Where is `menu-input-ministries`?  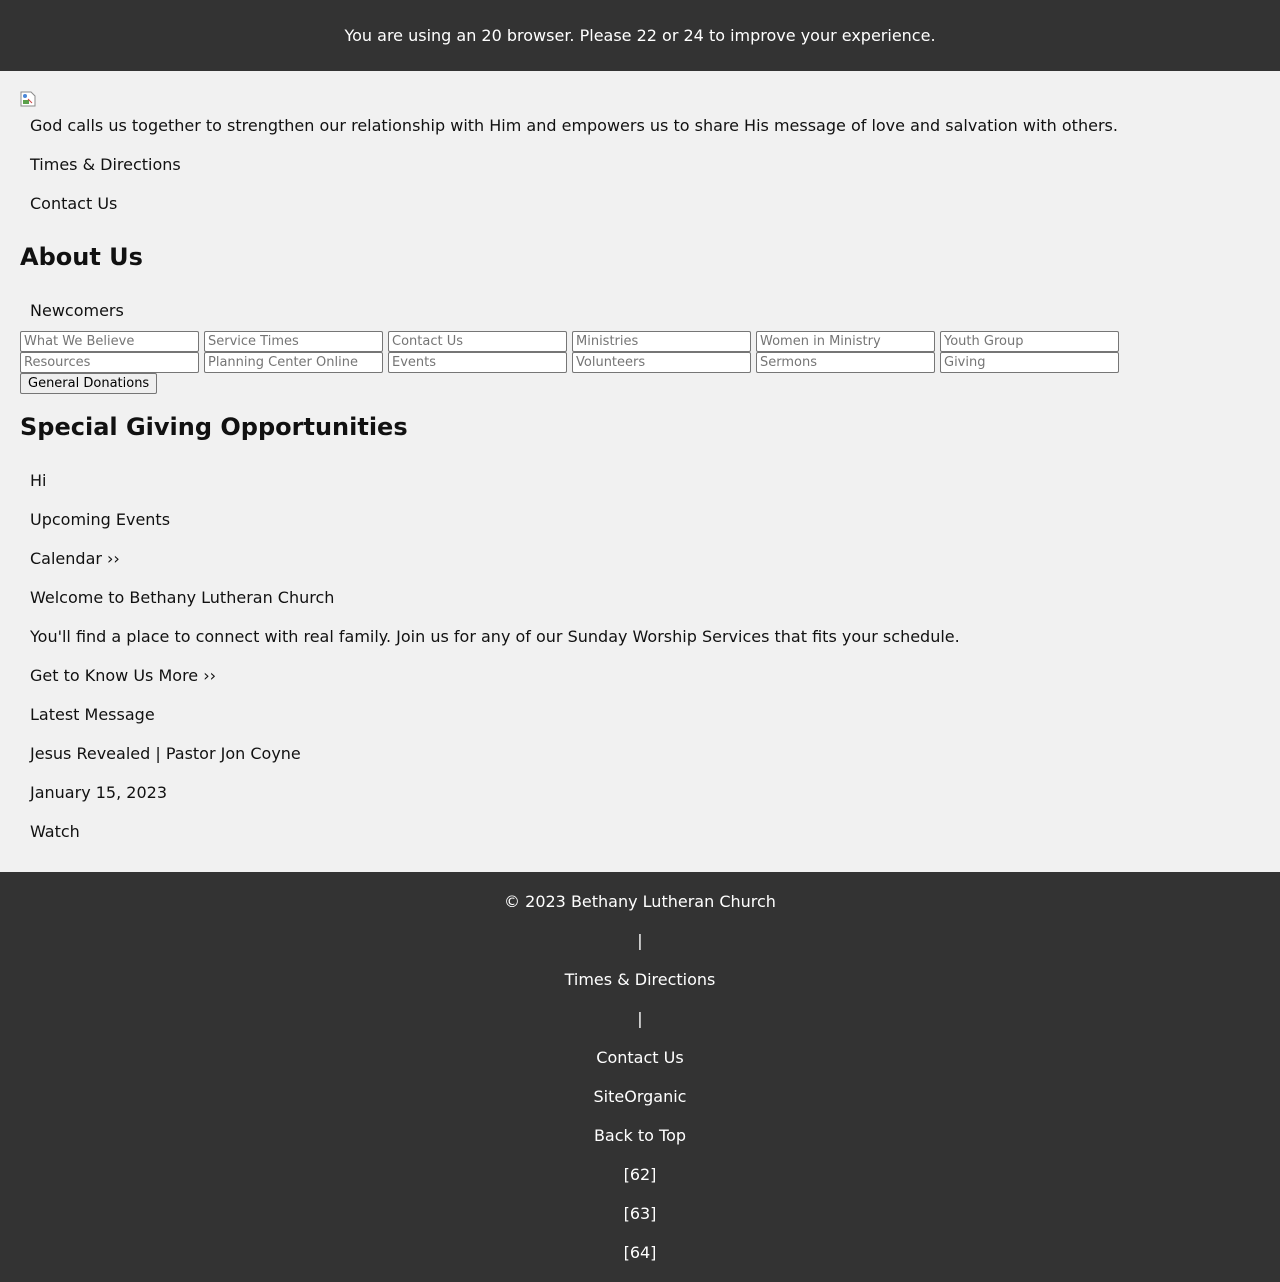
menu-input-ministries is located at coordinates (661, 341).